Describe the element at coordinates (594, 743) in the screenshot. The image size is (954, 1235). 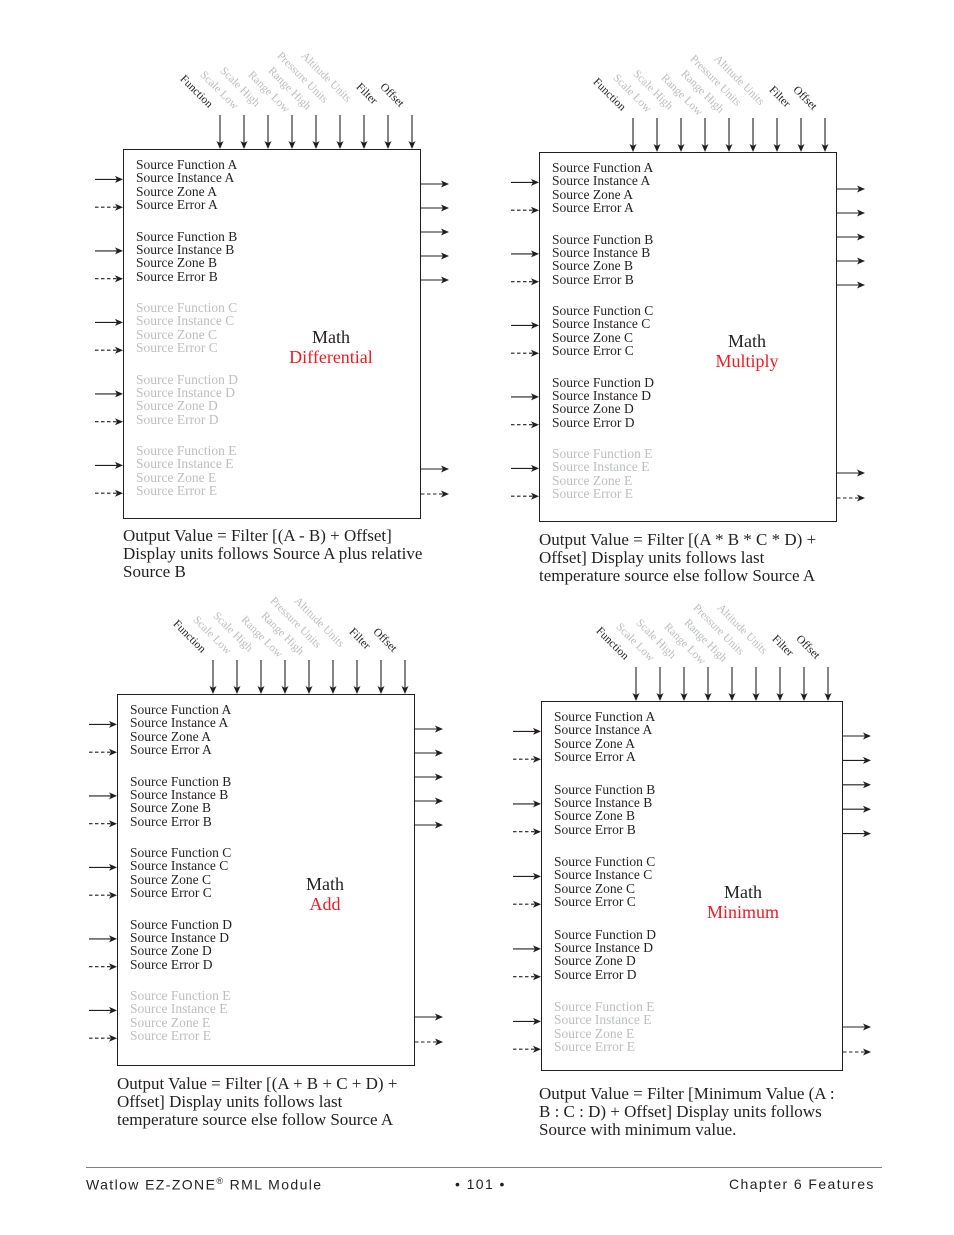
I see `source-zone-label: Source Zone A` at that location.